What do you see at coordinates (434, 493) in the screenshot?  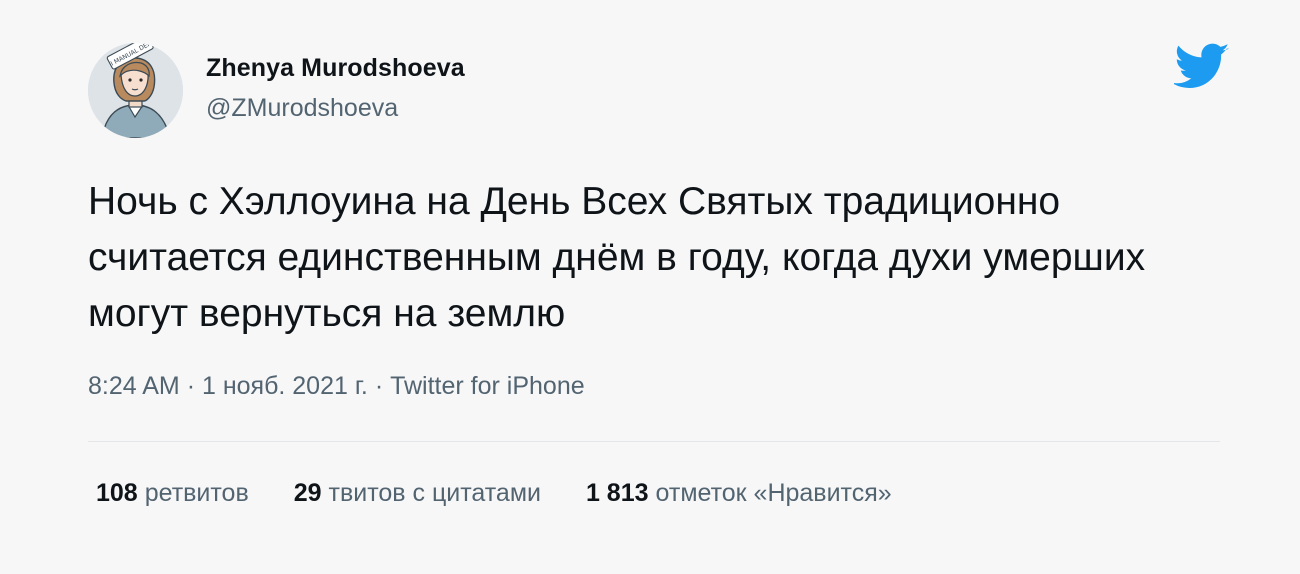 I see `quotes-label: твитов с цитатами` at bounding box center [434, 493].